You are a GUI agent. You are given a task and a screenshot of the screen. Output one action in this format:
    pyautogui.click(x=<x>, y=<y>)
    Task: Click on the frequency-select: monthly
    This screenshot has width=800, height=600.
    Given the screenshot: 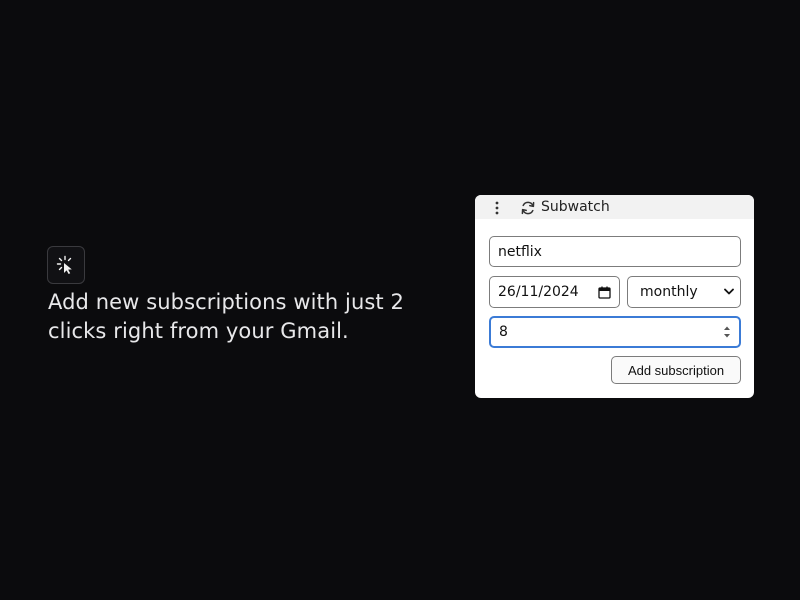 What is the action you would take?
    pyautogui.click(x=684, y=292)
    